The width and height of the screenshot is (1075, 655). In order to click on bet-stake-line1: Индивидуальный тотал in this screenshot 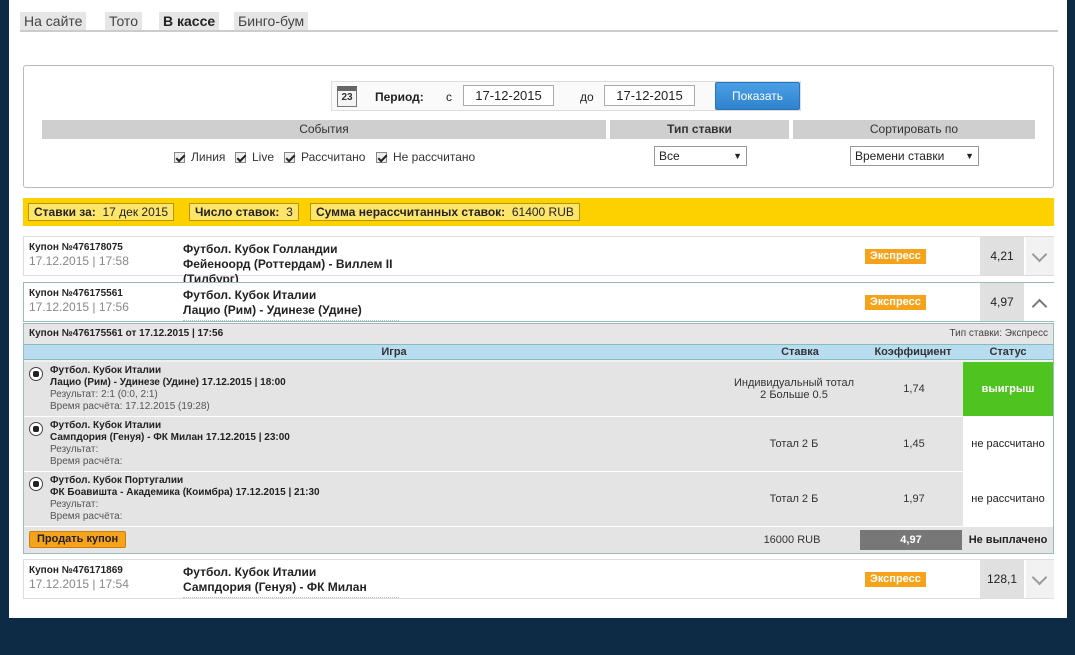, I will do `click(794, 383)`.